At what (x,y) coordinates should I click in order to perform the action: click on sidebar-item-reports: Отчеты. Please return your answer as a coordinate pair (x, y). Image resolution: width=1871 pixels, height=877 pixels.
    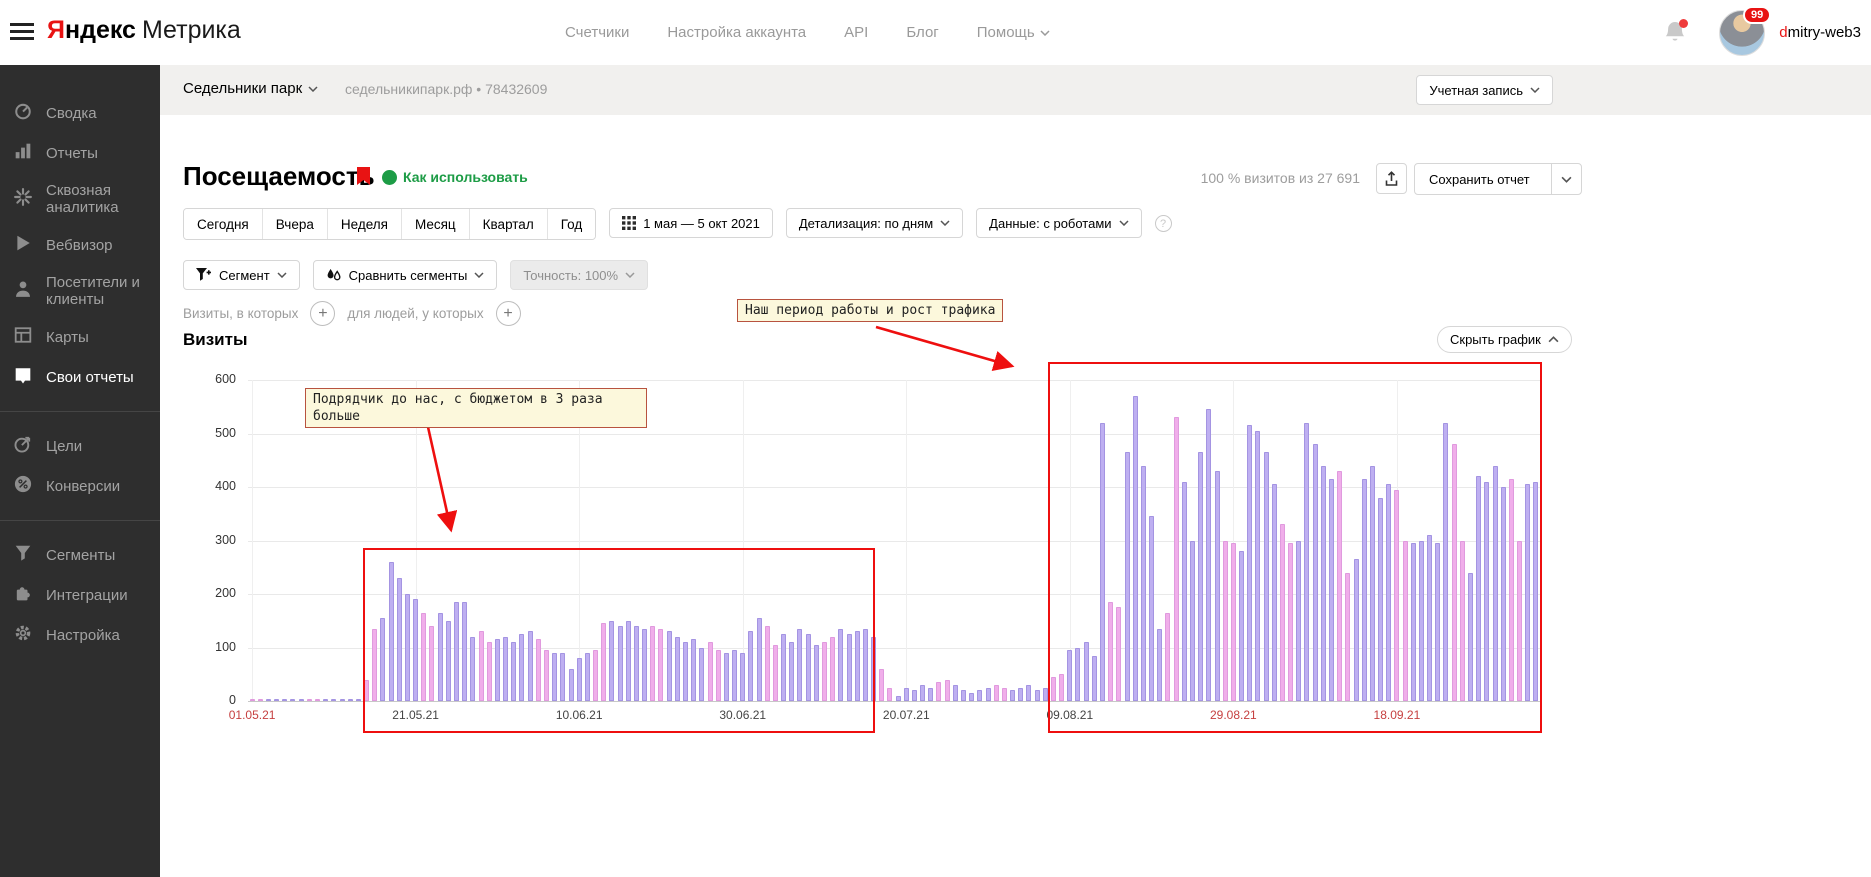
    Looking at the image, I should click on (80, 153).